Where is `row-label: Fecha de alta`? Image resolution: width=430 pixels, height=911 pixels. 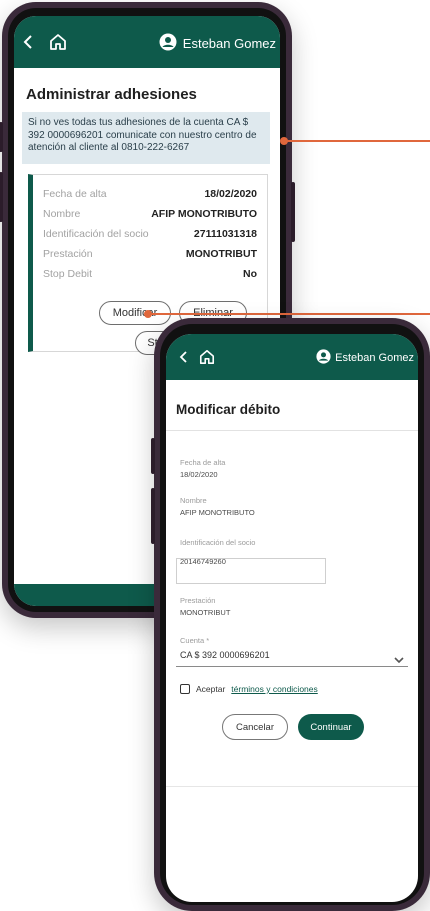 row-label: Fecha de alta is located at coordinates (75, 194).